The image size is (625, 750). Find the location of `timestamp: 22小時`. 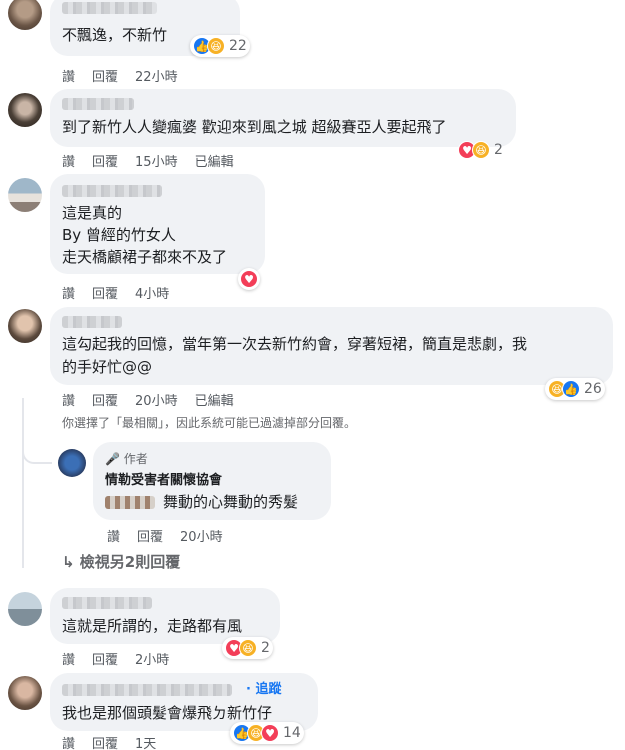

timestamp: 22小時 is located at coordinates (156, 75).